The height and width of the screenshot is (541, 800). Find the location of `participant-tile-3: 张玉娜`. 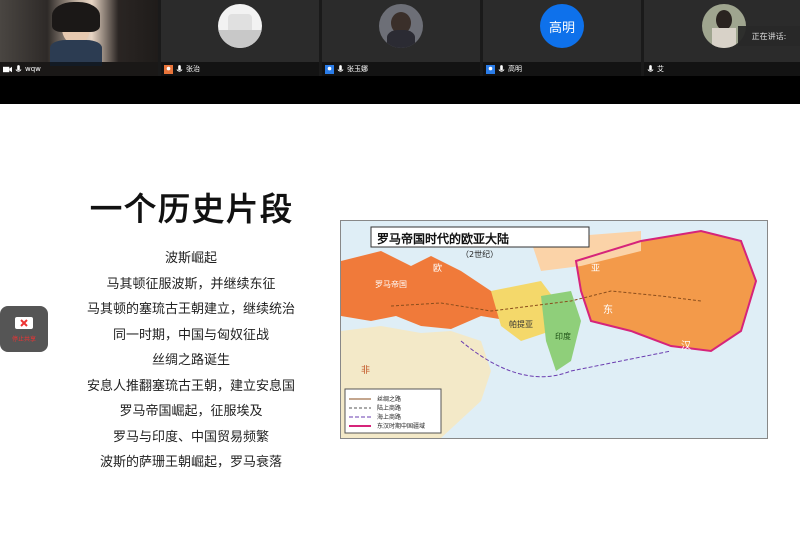

participant-tile-3: 张玉娜 is located at coordinates (401, 38).